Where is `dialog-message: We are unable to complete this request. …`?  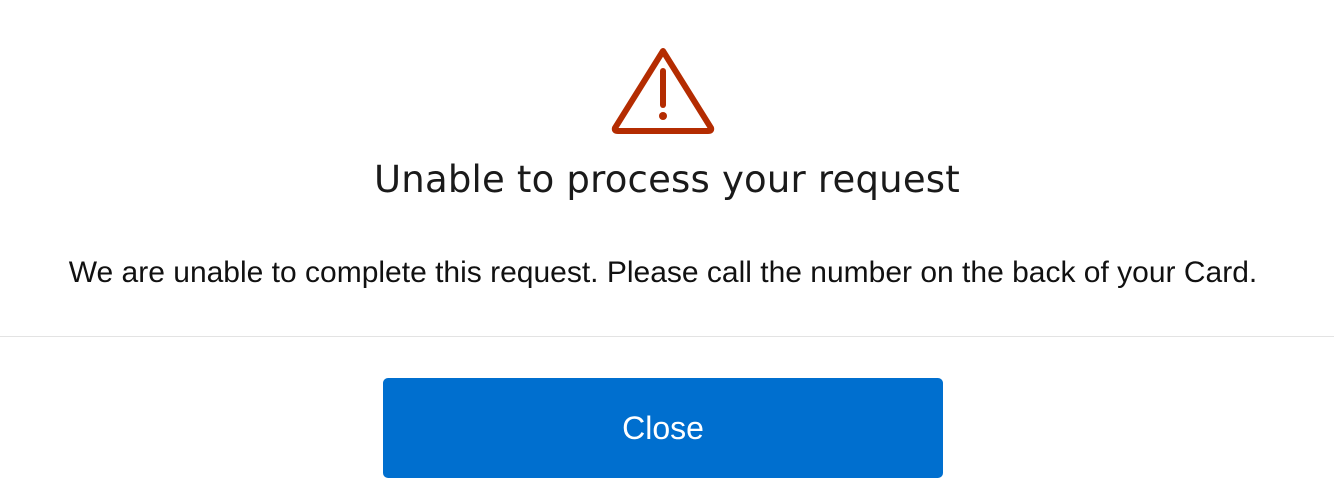
dialog-message: We are unable to complete this request. … is located at coordinates (663, 272).